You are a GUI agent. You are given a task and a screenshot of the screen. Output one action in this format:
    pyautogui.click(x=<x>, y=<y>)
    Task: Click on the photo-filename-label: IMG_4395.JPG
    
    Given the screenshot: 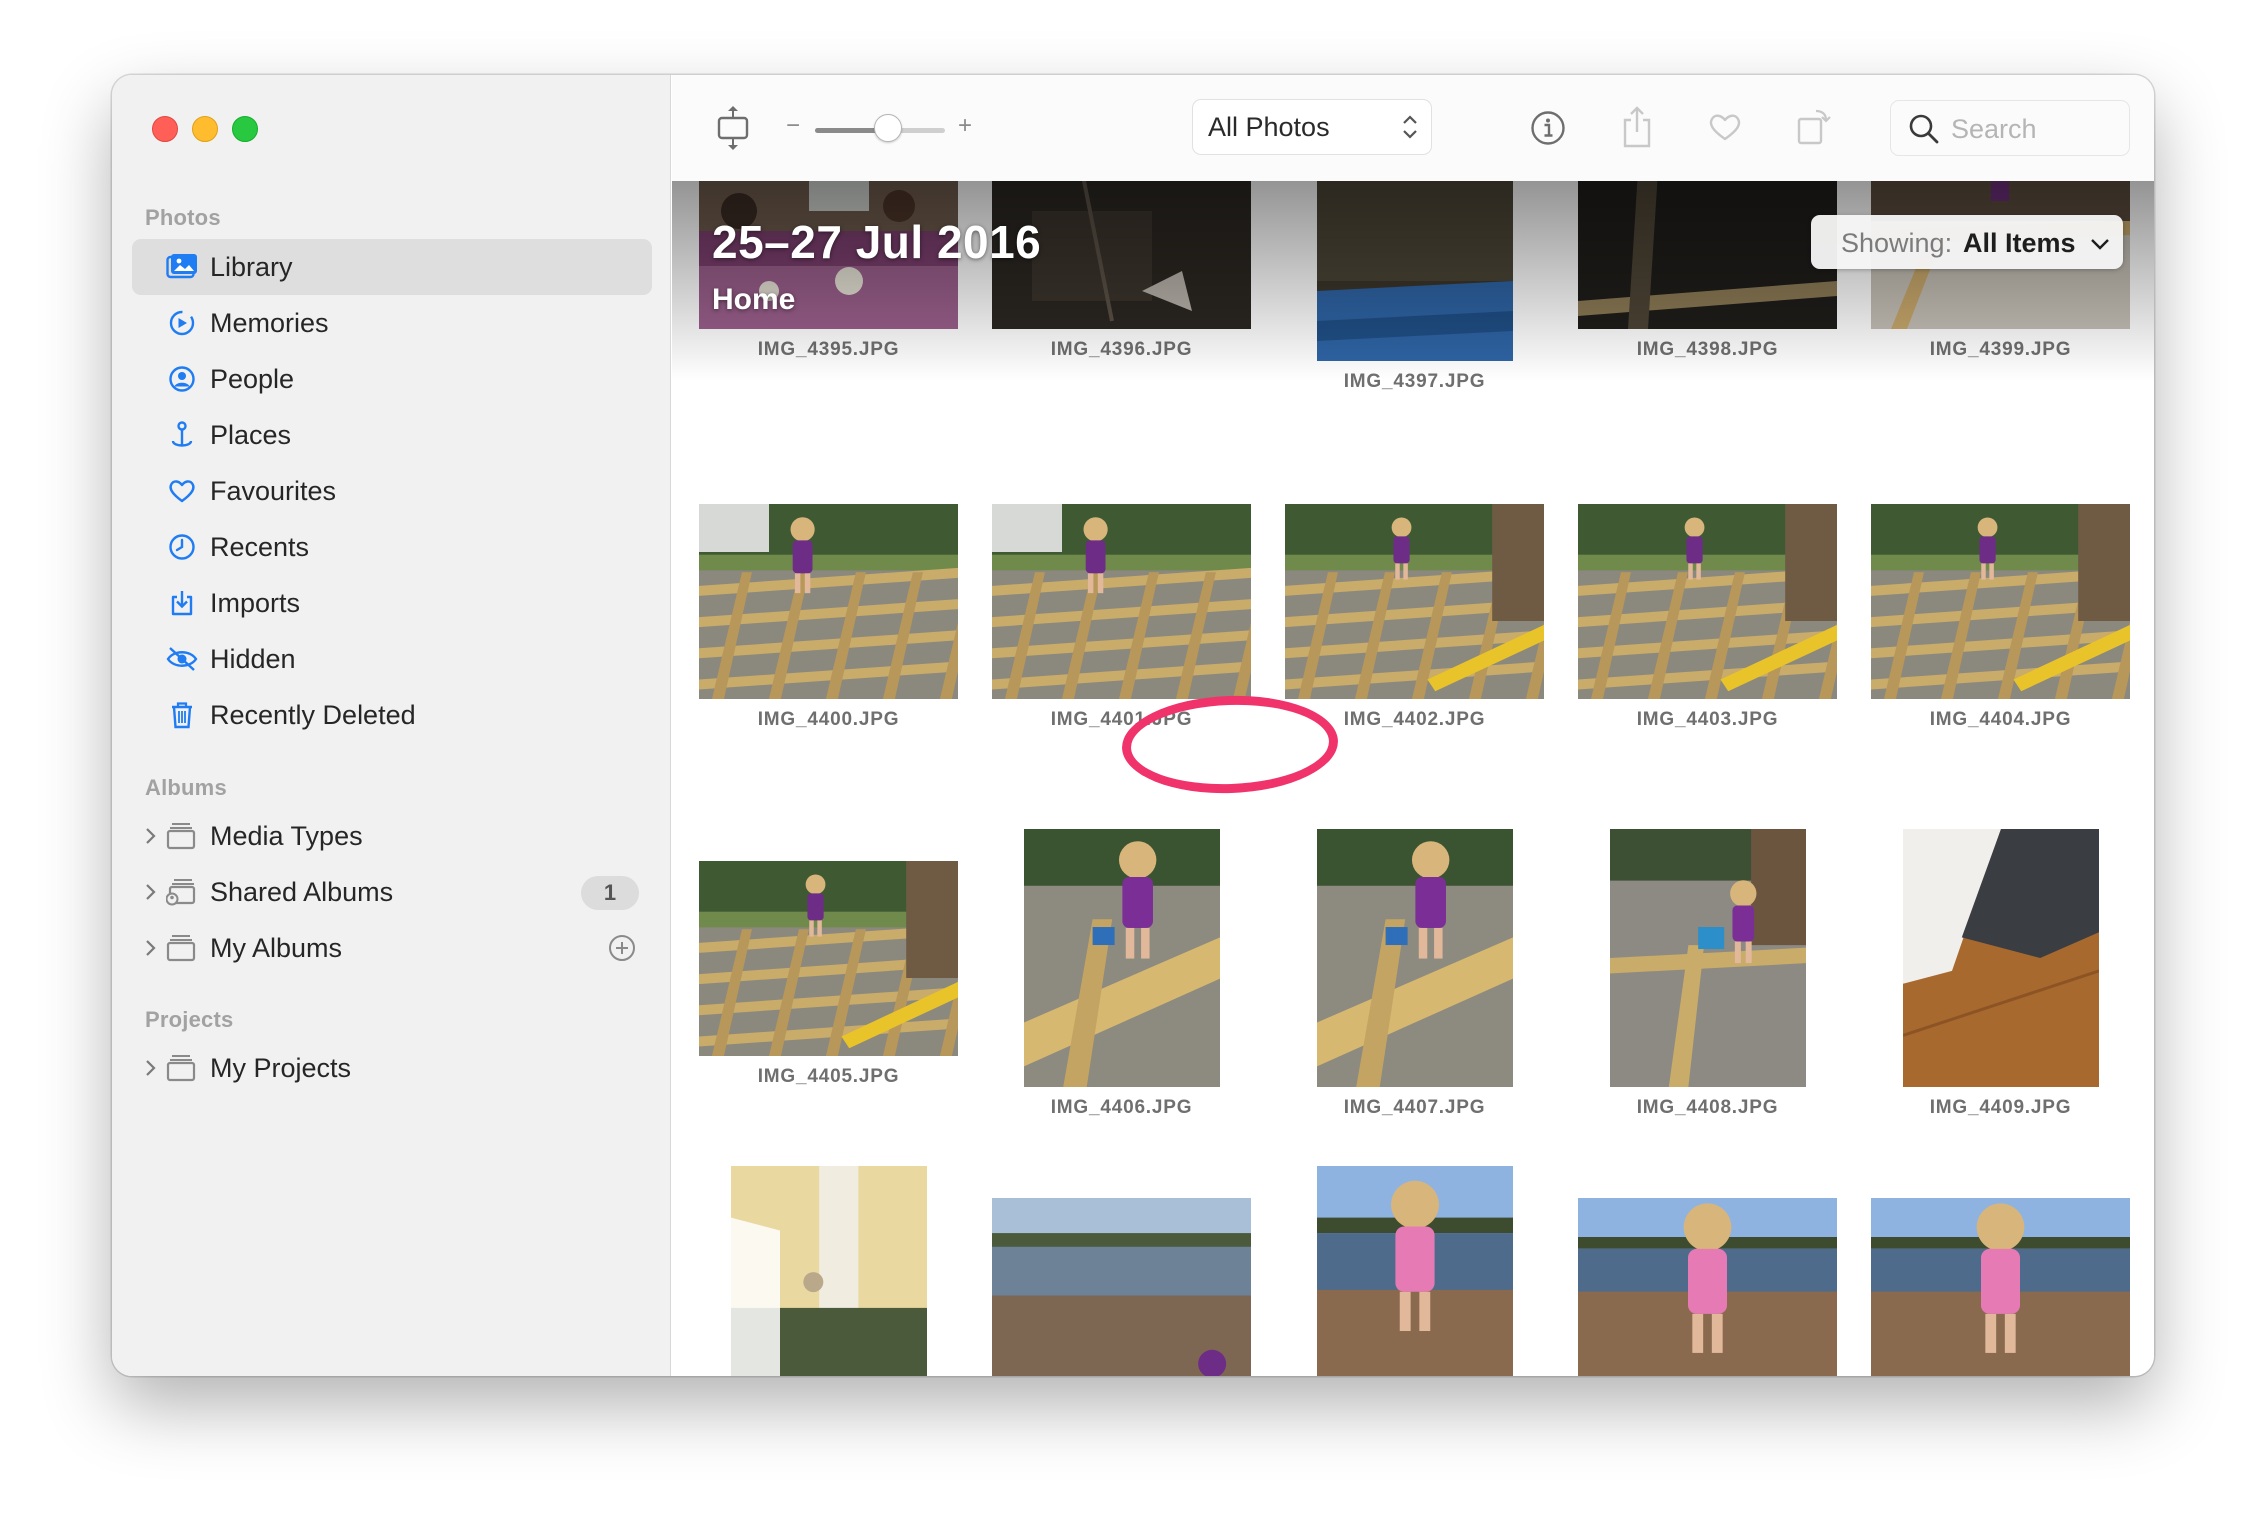 What is the action you would take?
    pyautogui.click(x=828, y=349)
    